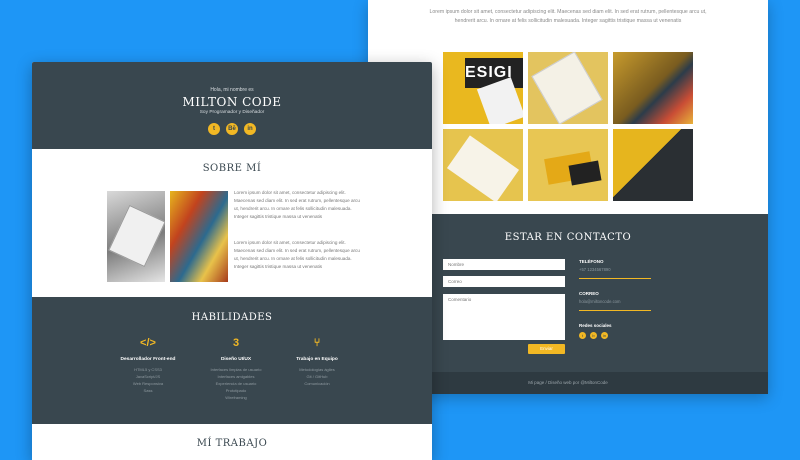  I want to click on skill-line: Comunicación, so click(317, 383).